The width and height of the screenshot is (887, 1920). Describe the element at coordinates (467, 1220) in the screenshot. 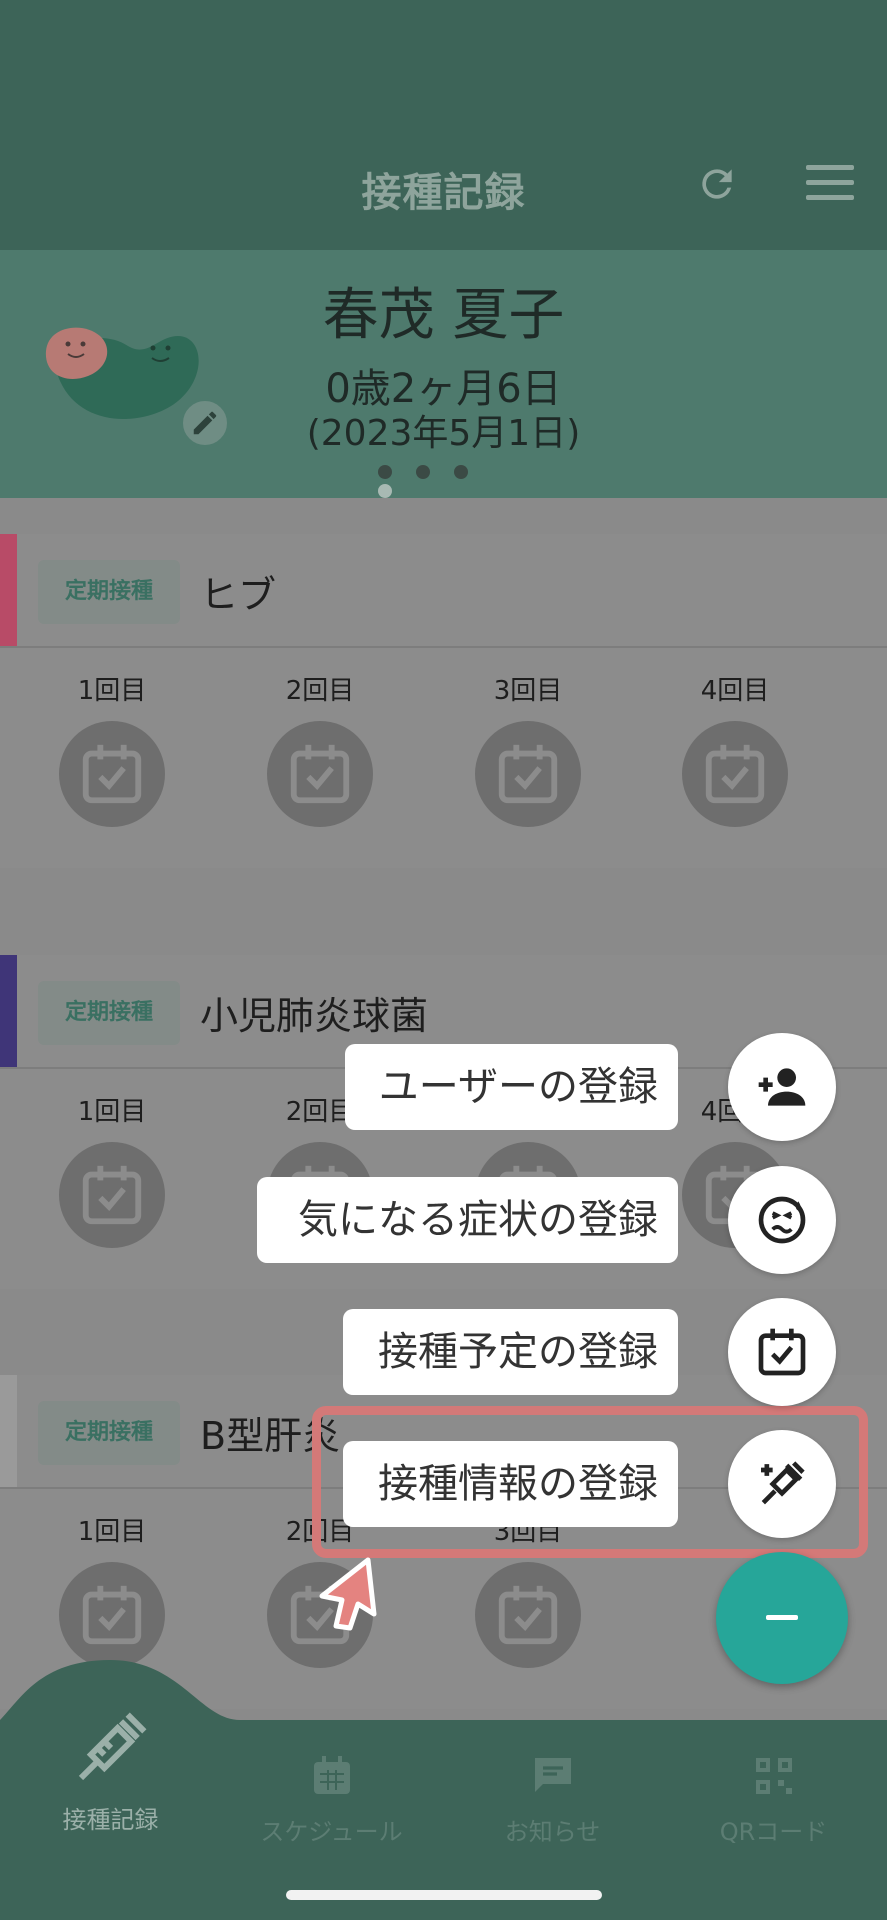

I see `fab-menu-label: 気になる症状の登録` at that location.